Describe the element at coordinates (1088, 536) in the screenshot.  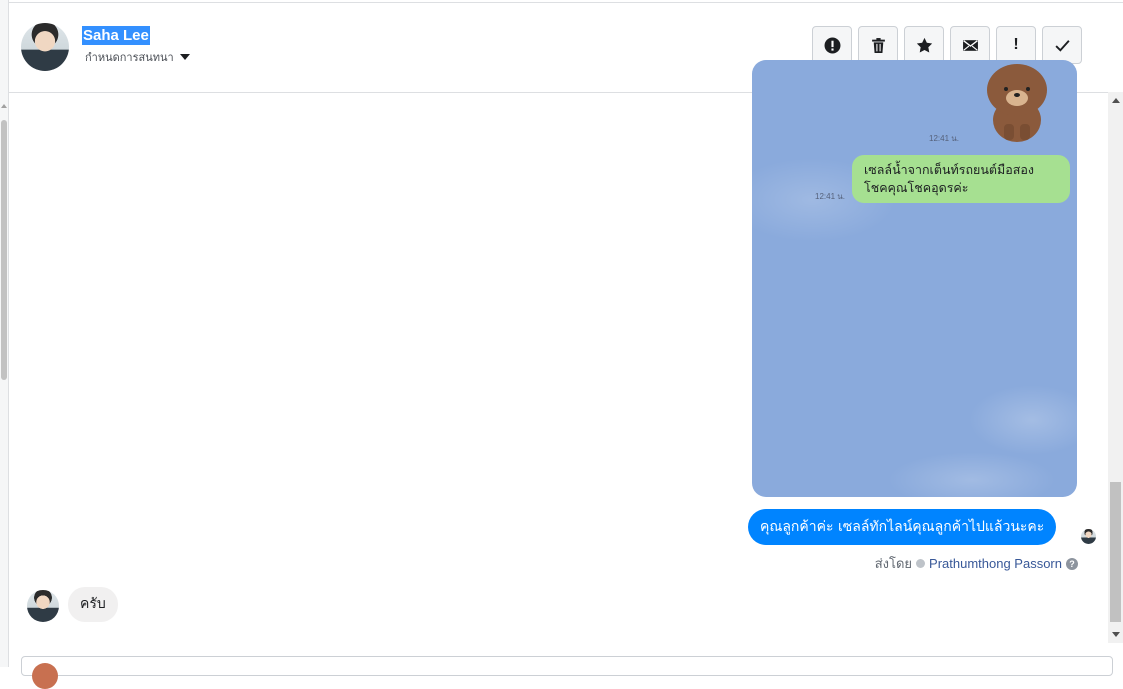
I see `seen-avatar` at that location.